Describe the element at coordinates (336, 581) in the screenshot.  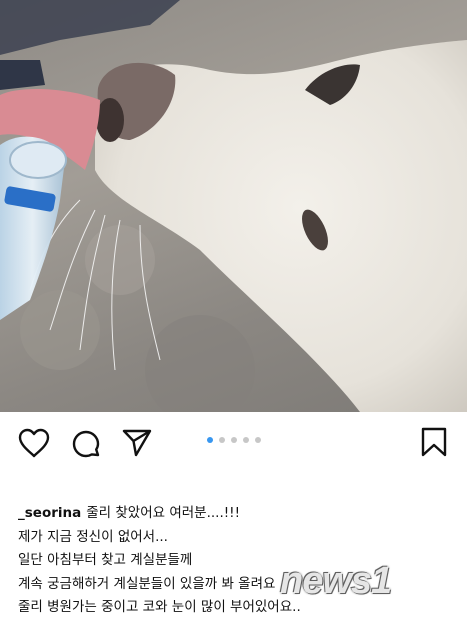
I see `news-watermark: news1` at that location.